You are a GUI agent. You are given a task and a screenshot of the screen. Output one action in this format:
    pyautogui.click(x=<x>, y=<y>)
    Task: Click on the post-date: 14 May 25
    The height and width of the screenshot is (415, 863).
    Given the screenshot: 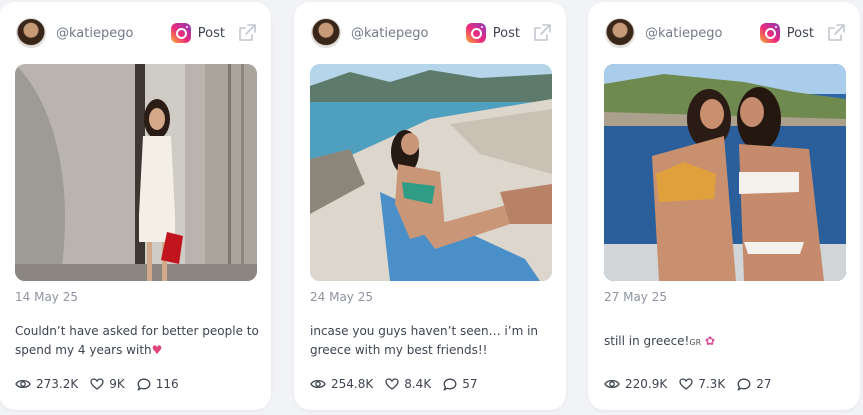 What is the action you would take?
    pyautogui.click(x=46, y=297)
    